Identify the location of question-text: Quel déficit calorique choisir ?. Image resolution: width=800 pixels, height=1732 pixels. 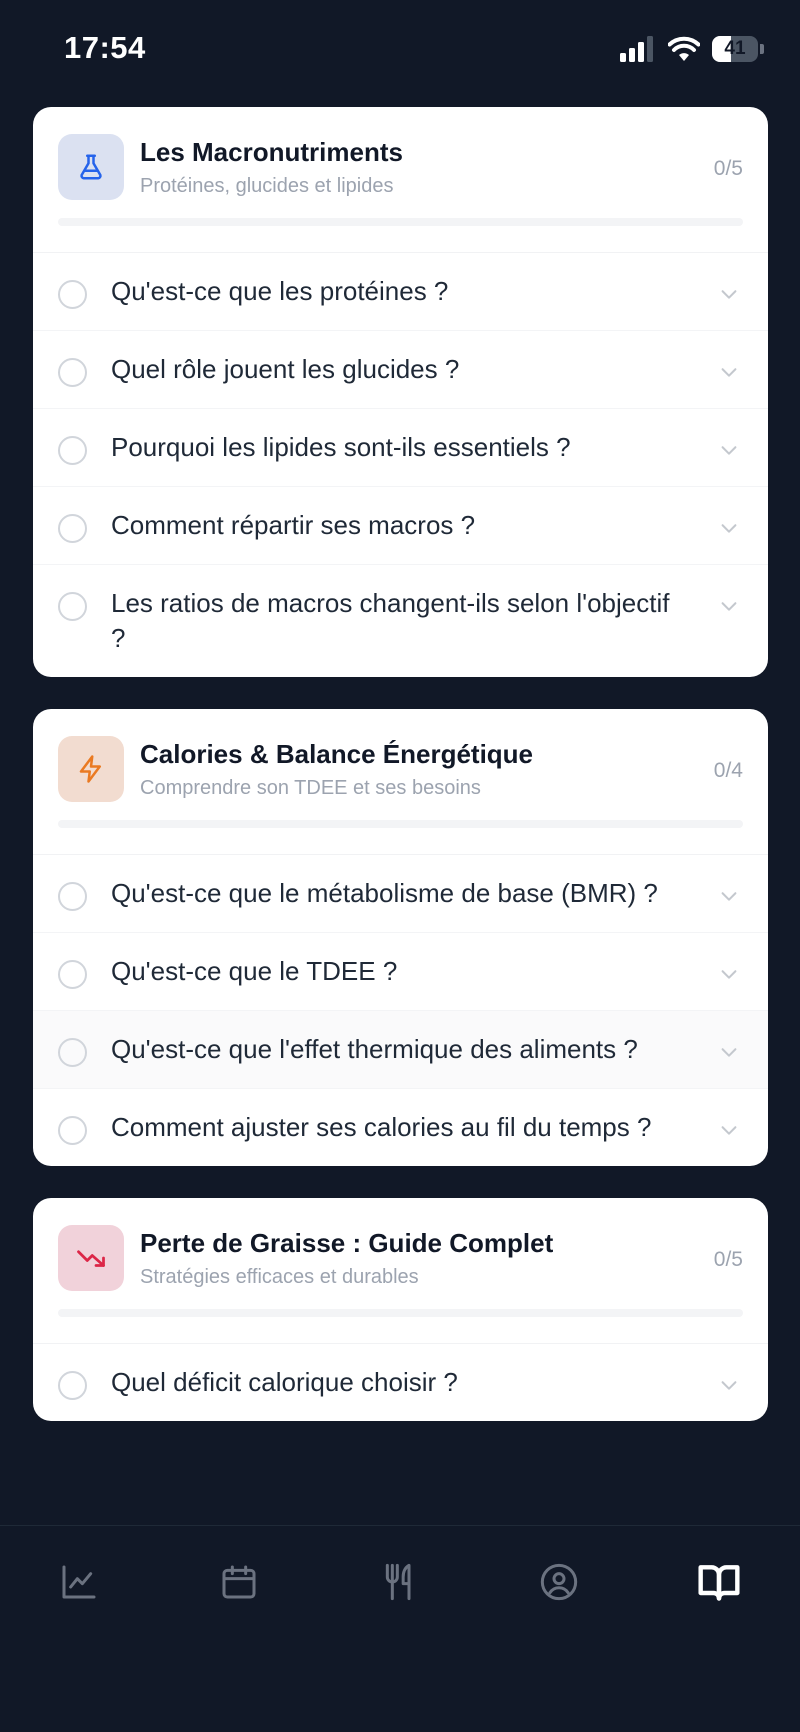
(284, 1382).